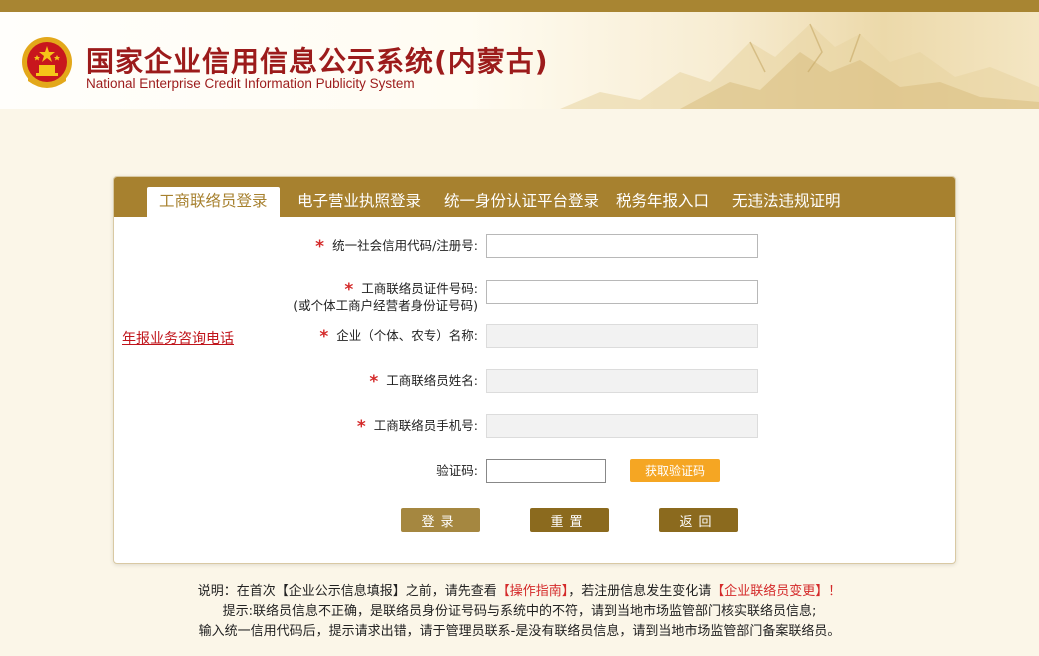 The height and width of the screenshot is (656, 1039). I want to click on captcha-input, so click(546, 471).